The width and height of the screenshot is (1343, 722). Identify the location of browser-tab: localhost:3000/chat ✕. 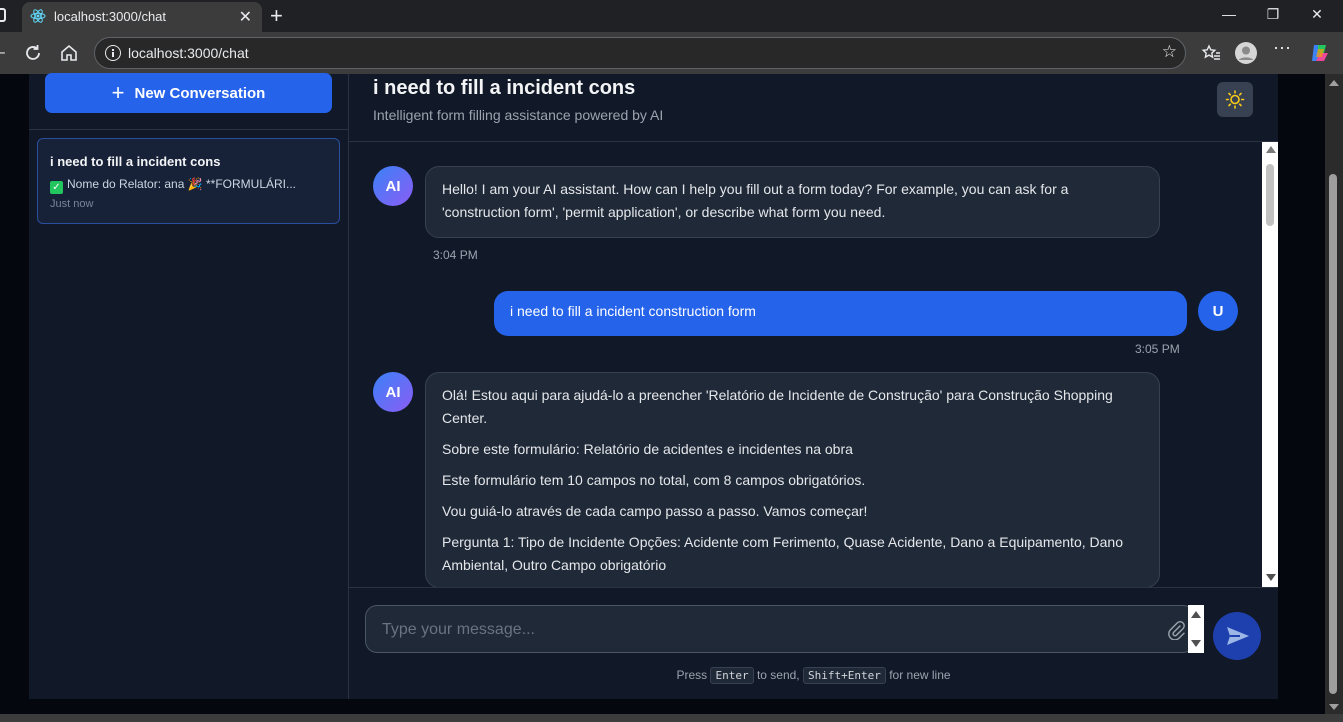
(142, 17).